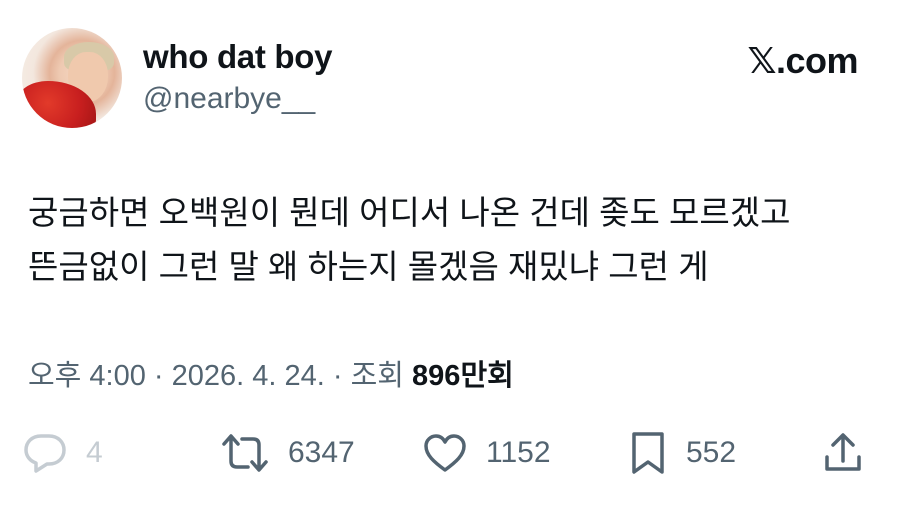 The height and width of the screenshot is (516, 900). I want to click on bookmark-button: 552, so click(682, 453).